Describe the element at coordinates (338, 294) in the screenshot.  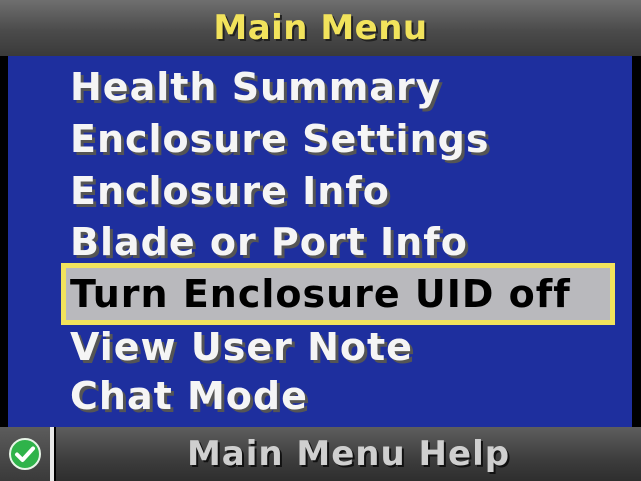
I see `menu-item-turn-enclosure-uid-off: Turn Enclosure UID off` at that location.